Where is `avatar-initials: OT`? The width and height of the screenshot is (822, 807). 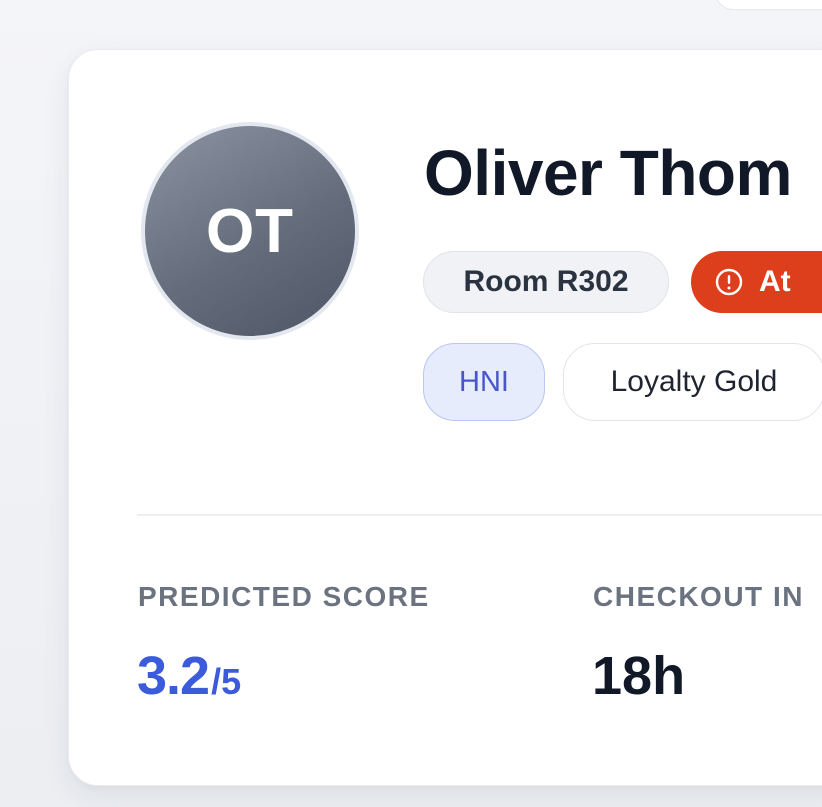 avatar-initials: OT is located at coordinates (250, 231).